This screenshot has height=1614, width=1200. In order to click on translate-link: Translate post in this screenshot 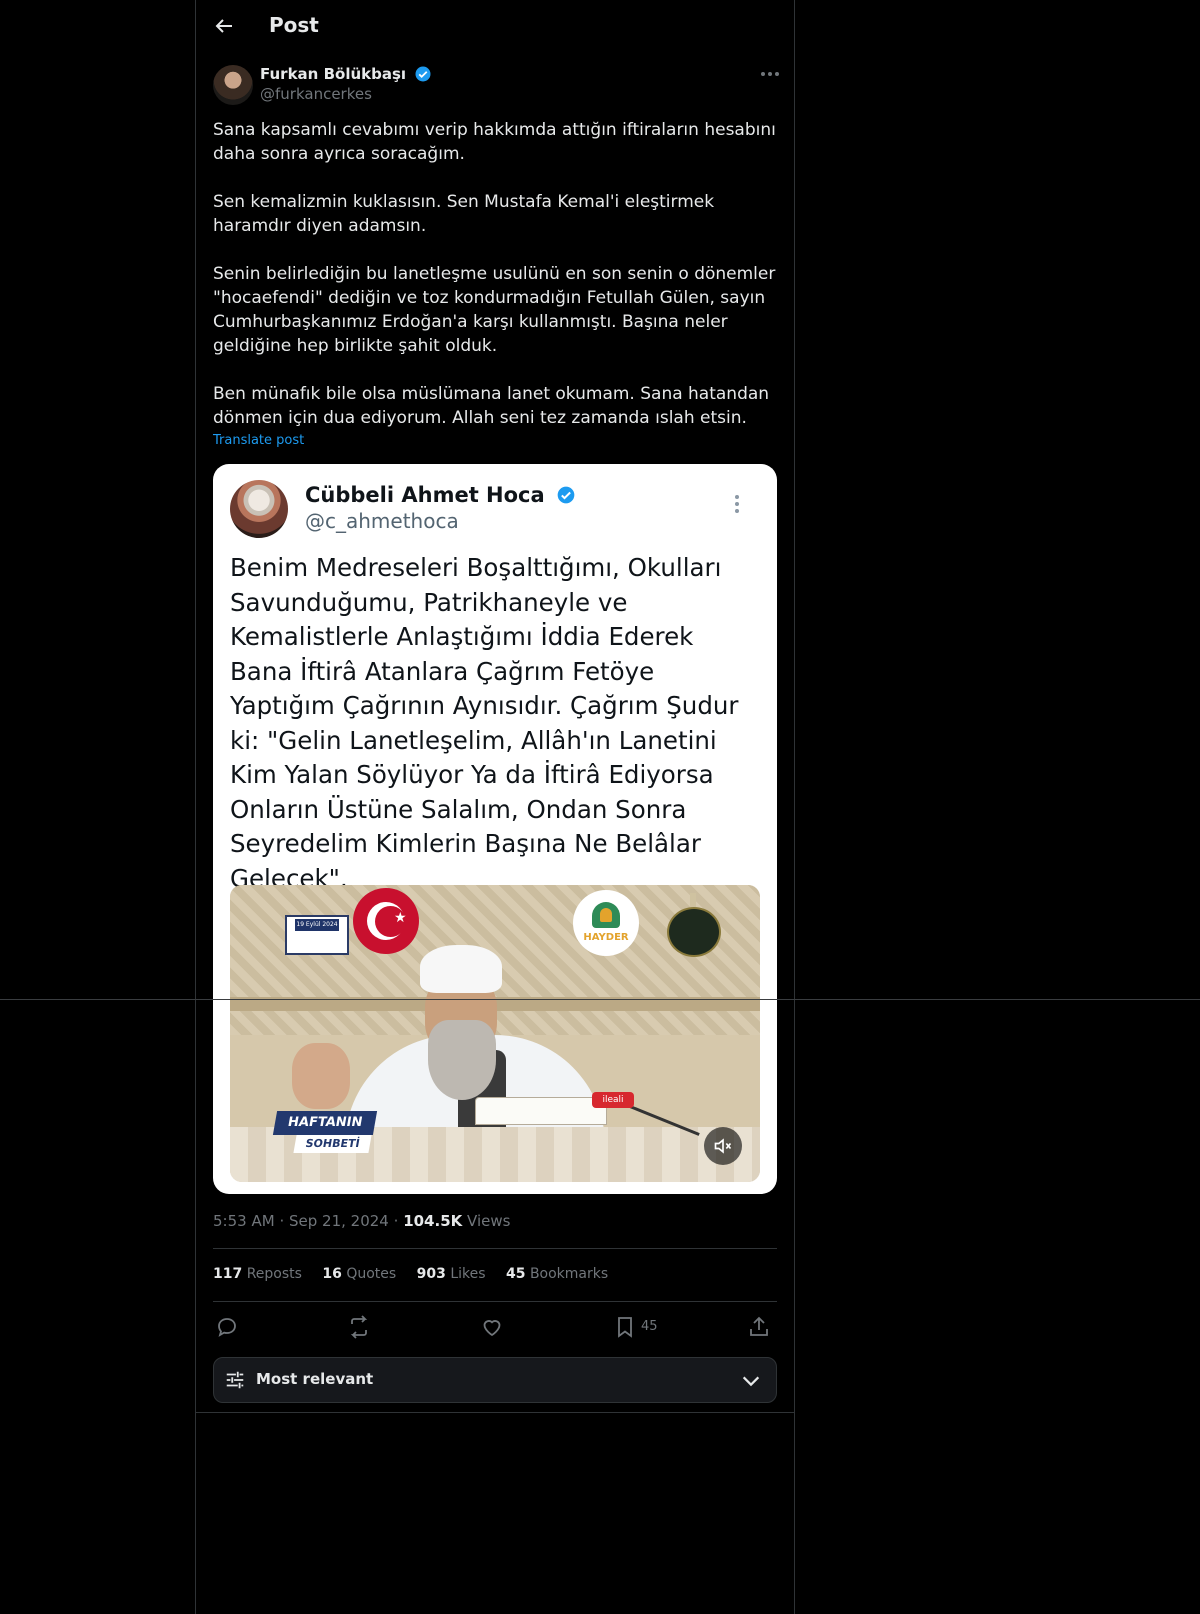, I will do `click(258, 440)`.